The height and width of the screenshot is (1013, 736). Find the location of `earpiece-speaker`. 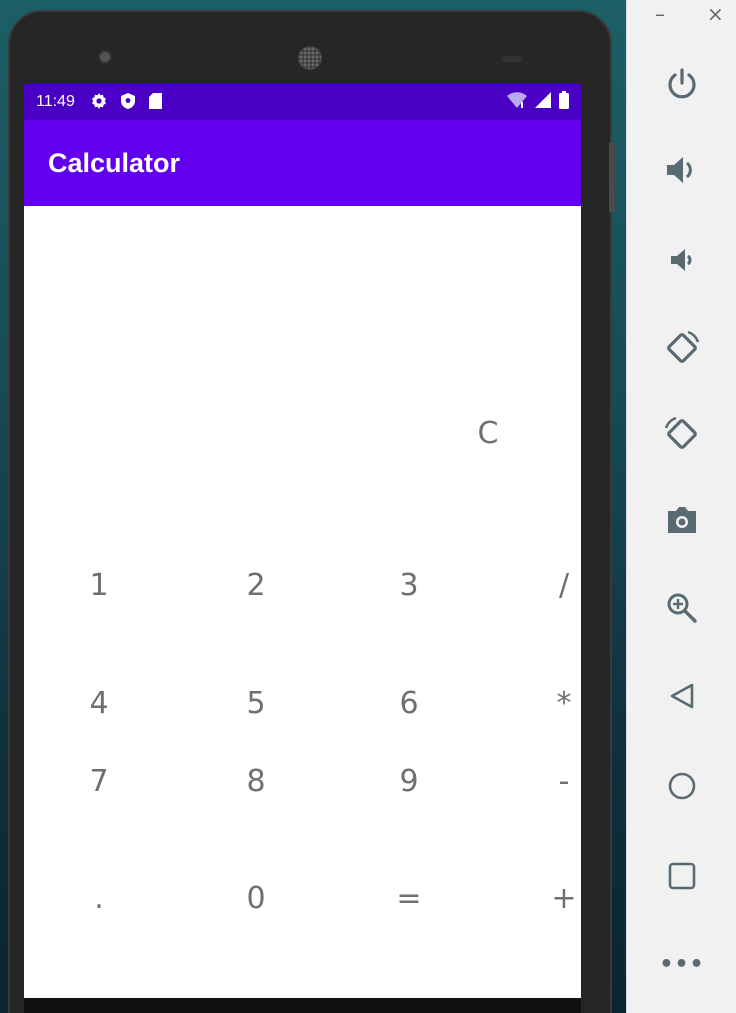

earpiece-speaker is located at coordinates (310, 58).